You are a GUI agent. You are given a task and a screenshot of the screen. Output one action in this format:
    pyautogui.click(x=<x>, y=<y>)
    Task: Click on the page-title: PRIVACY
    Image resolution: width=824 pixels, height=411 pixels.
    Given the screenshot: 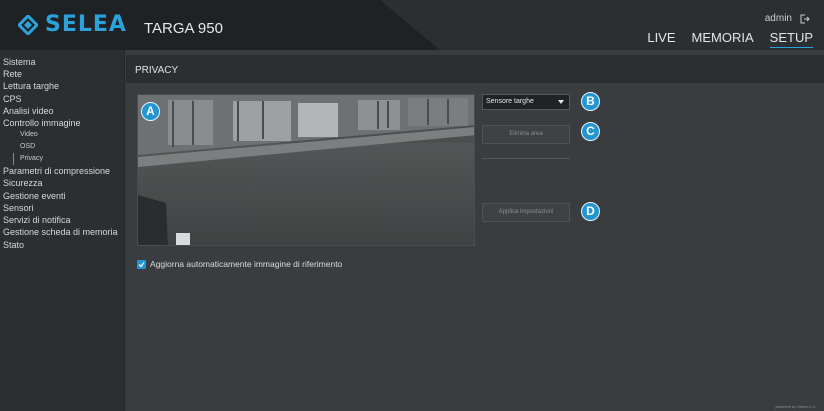 What is the action you would take?
    pyautogui.click(x=157, y=70)
    